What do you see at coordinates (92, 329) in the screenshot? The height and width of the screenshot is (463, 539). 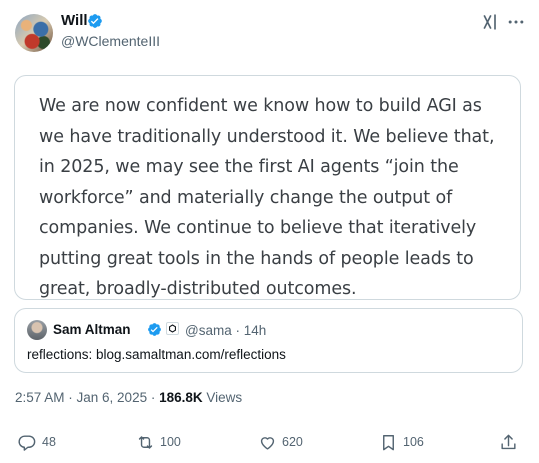 I see `quoted-author-name: Sam Altman` at bounding box center [92, 329].